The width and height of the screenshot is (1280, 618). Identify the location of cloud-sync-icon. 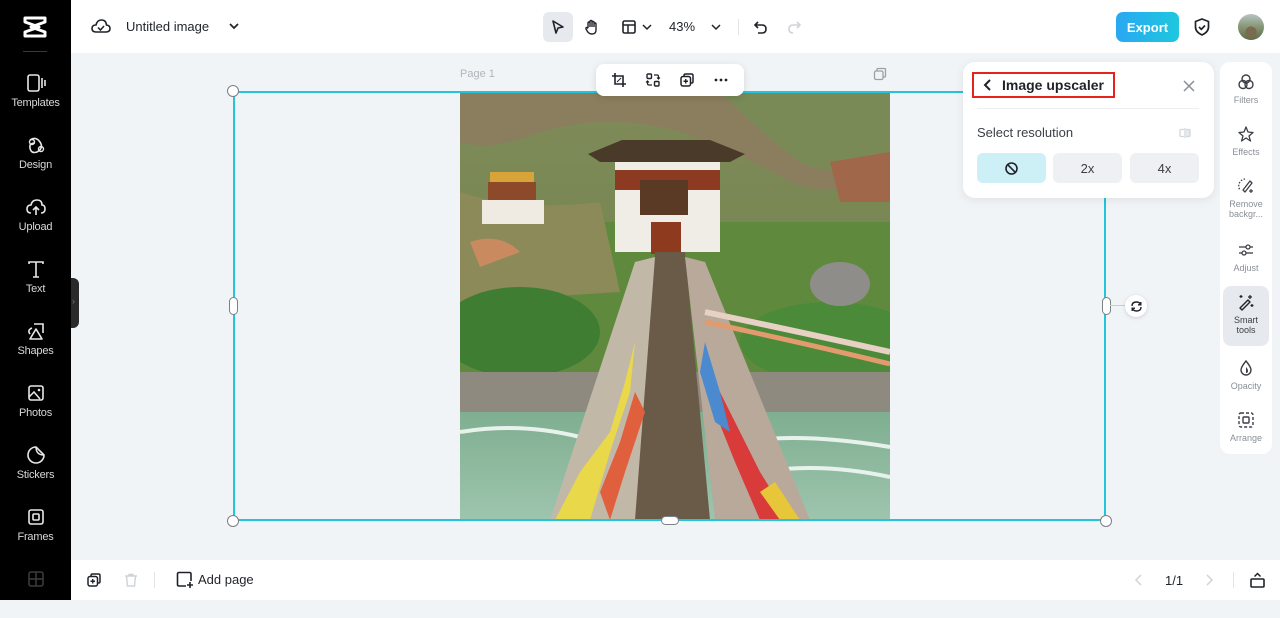
(101, 27).